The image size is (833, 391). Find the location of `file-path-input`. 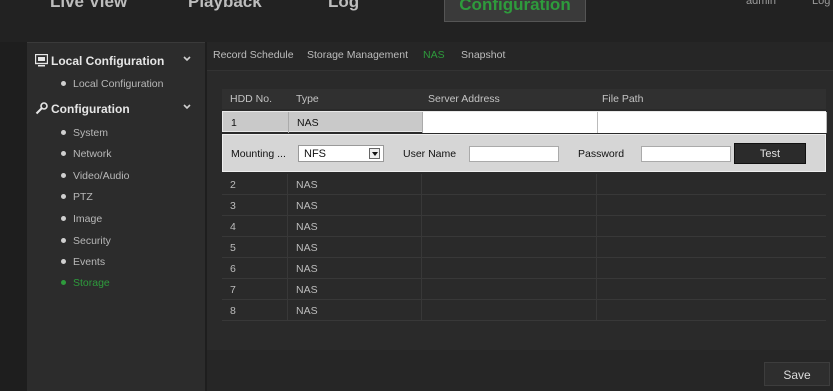

file-path-input is located at coordinates (712, 122).